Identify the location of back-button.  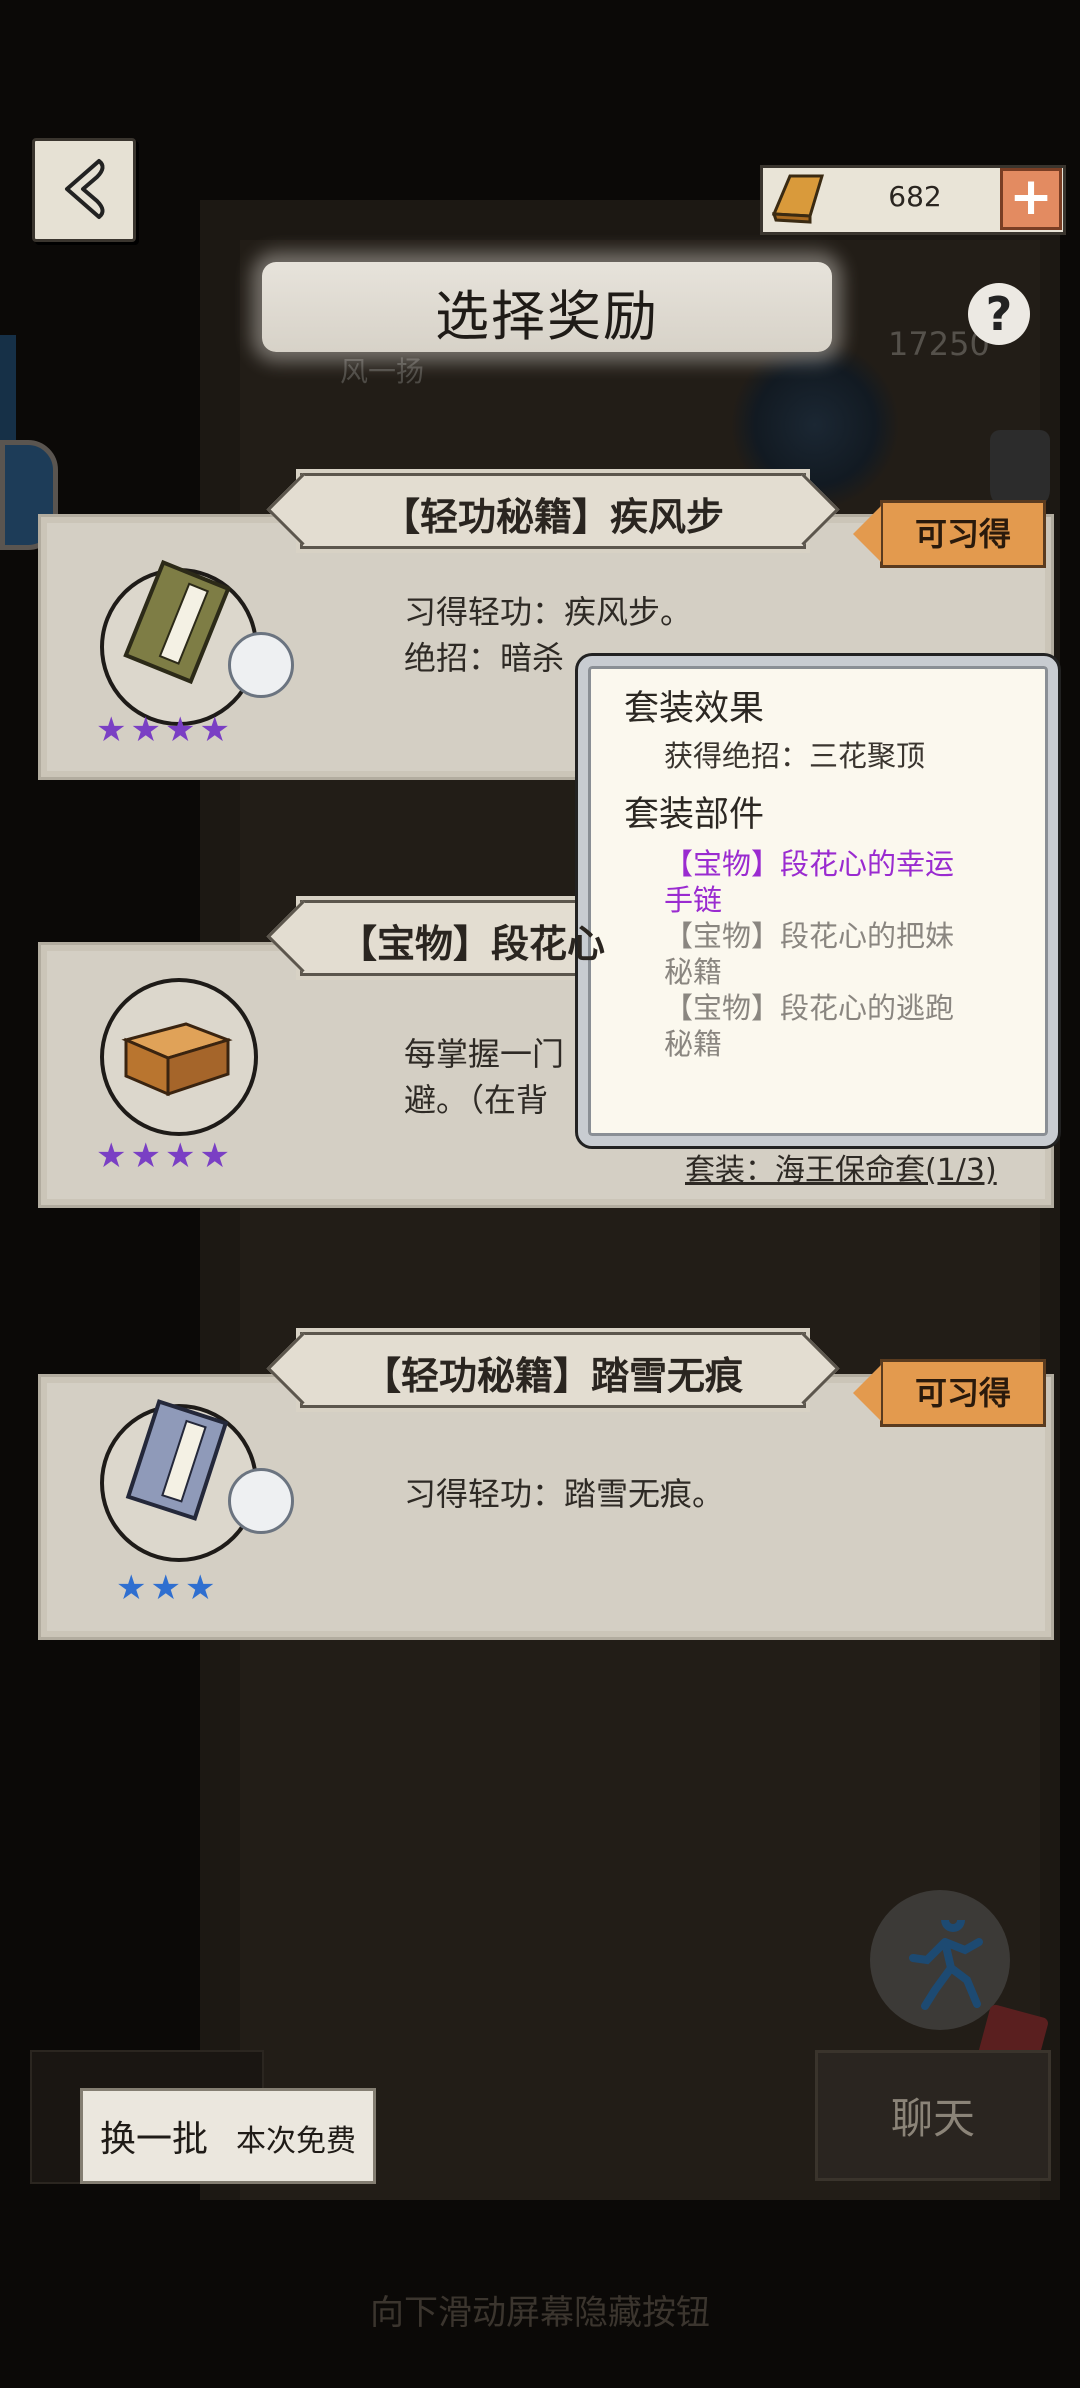
(84, 190).